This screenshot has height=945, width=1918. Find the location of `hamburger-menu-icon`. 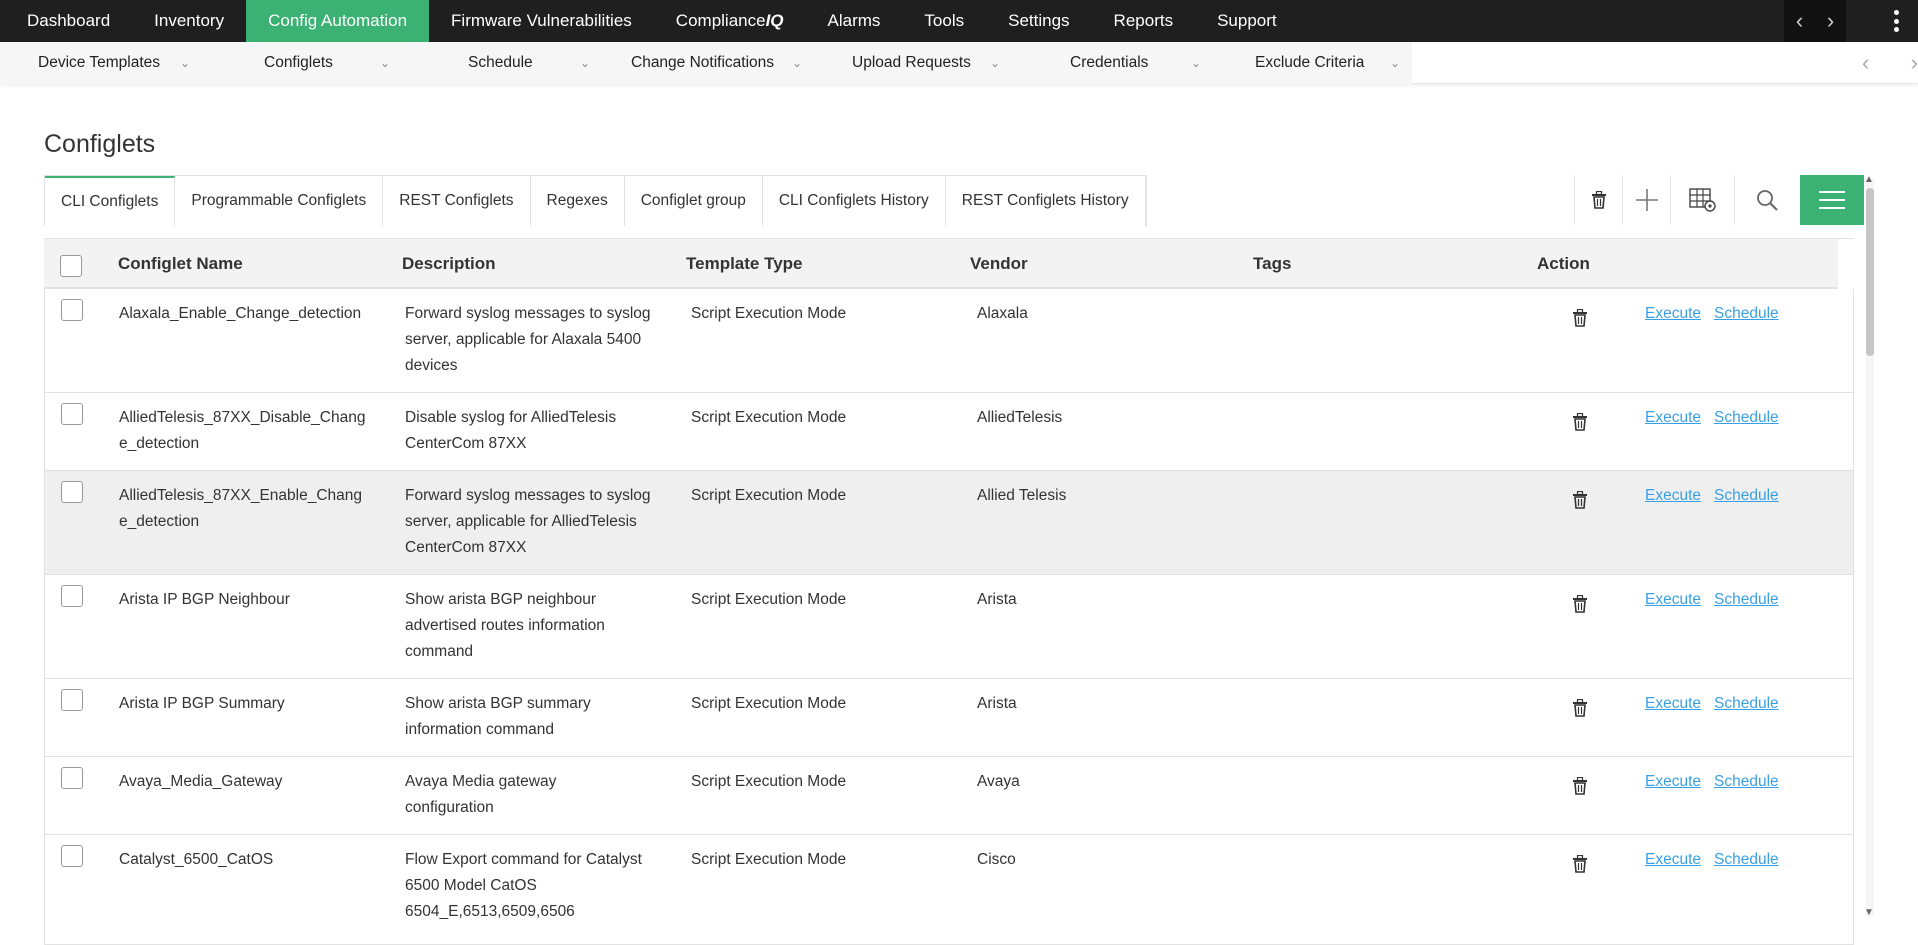

hamburger-menu-icon is located at coordinates (1832, 200).